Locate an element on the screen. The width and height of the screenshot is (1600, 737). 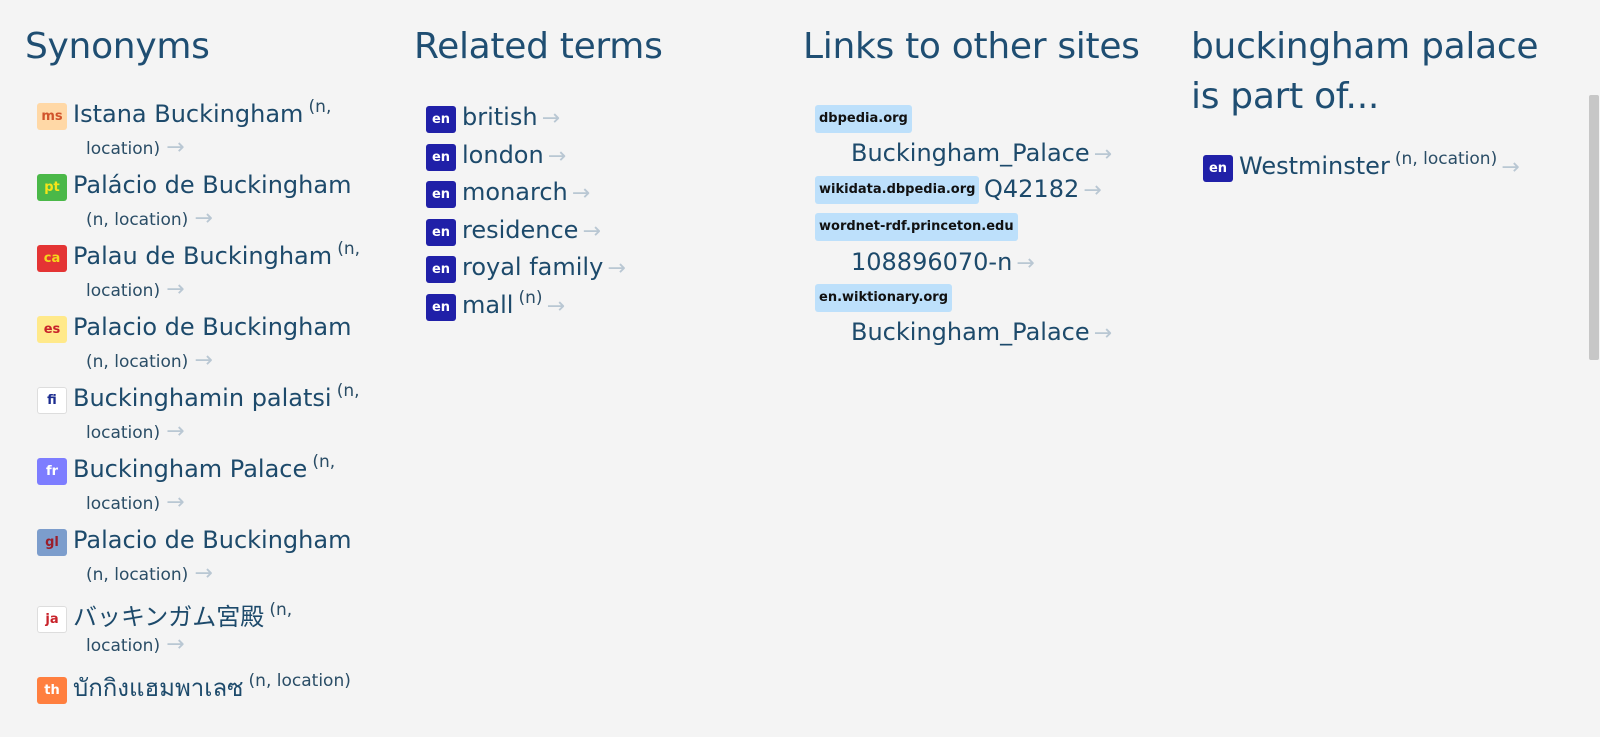
synonym-item: ms Istana Buckingham (n, location) → is located at coordinates (207, 128).